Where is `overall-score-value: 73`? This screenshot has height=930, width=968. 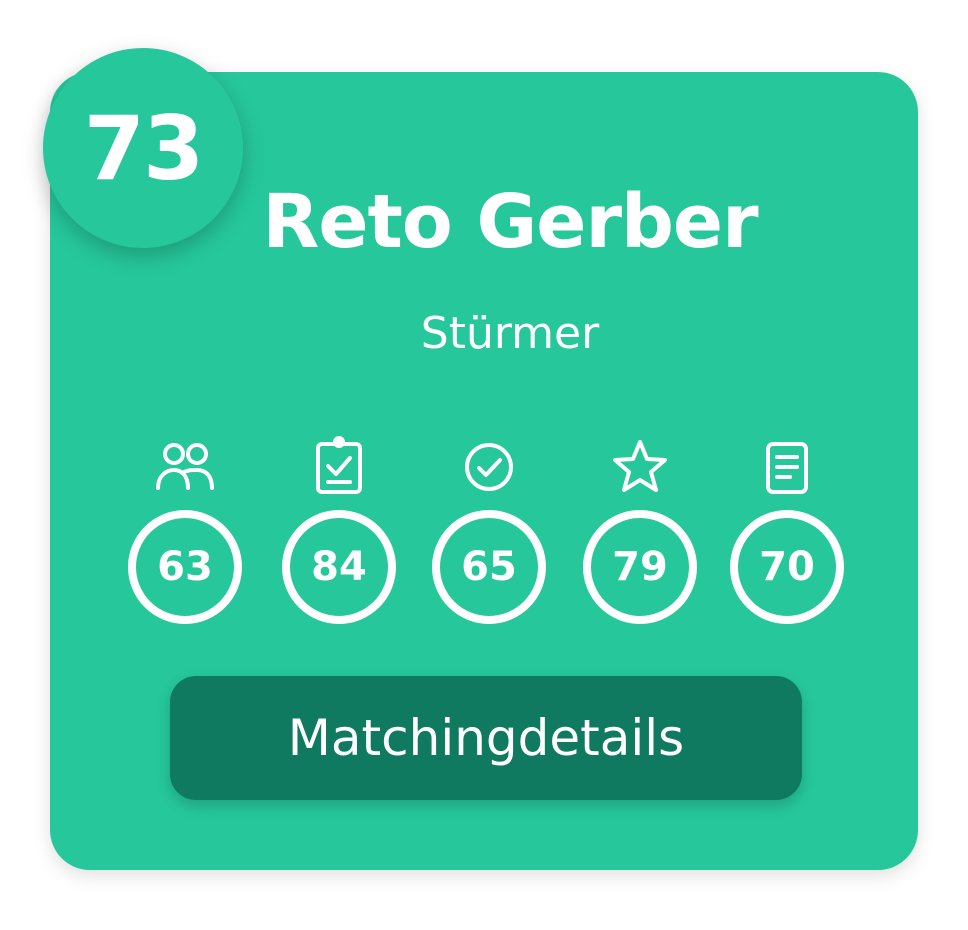 overall-score-value: 73 is located at coordinates (143, 148).